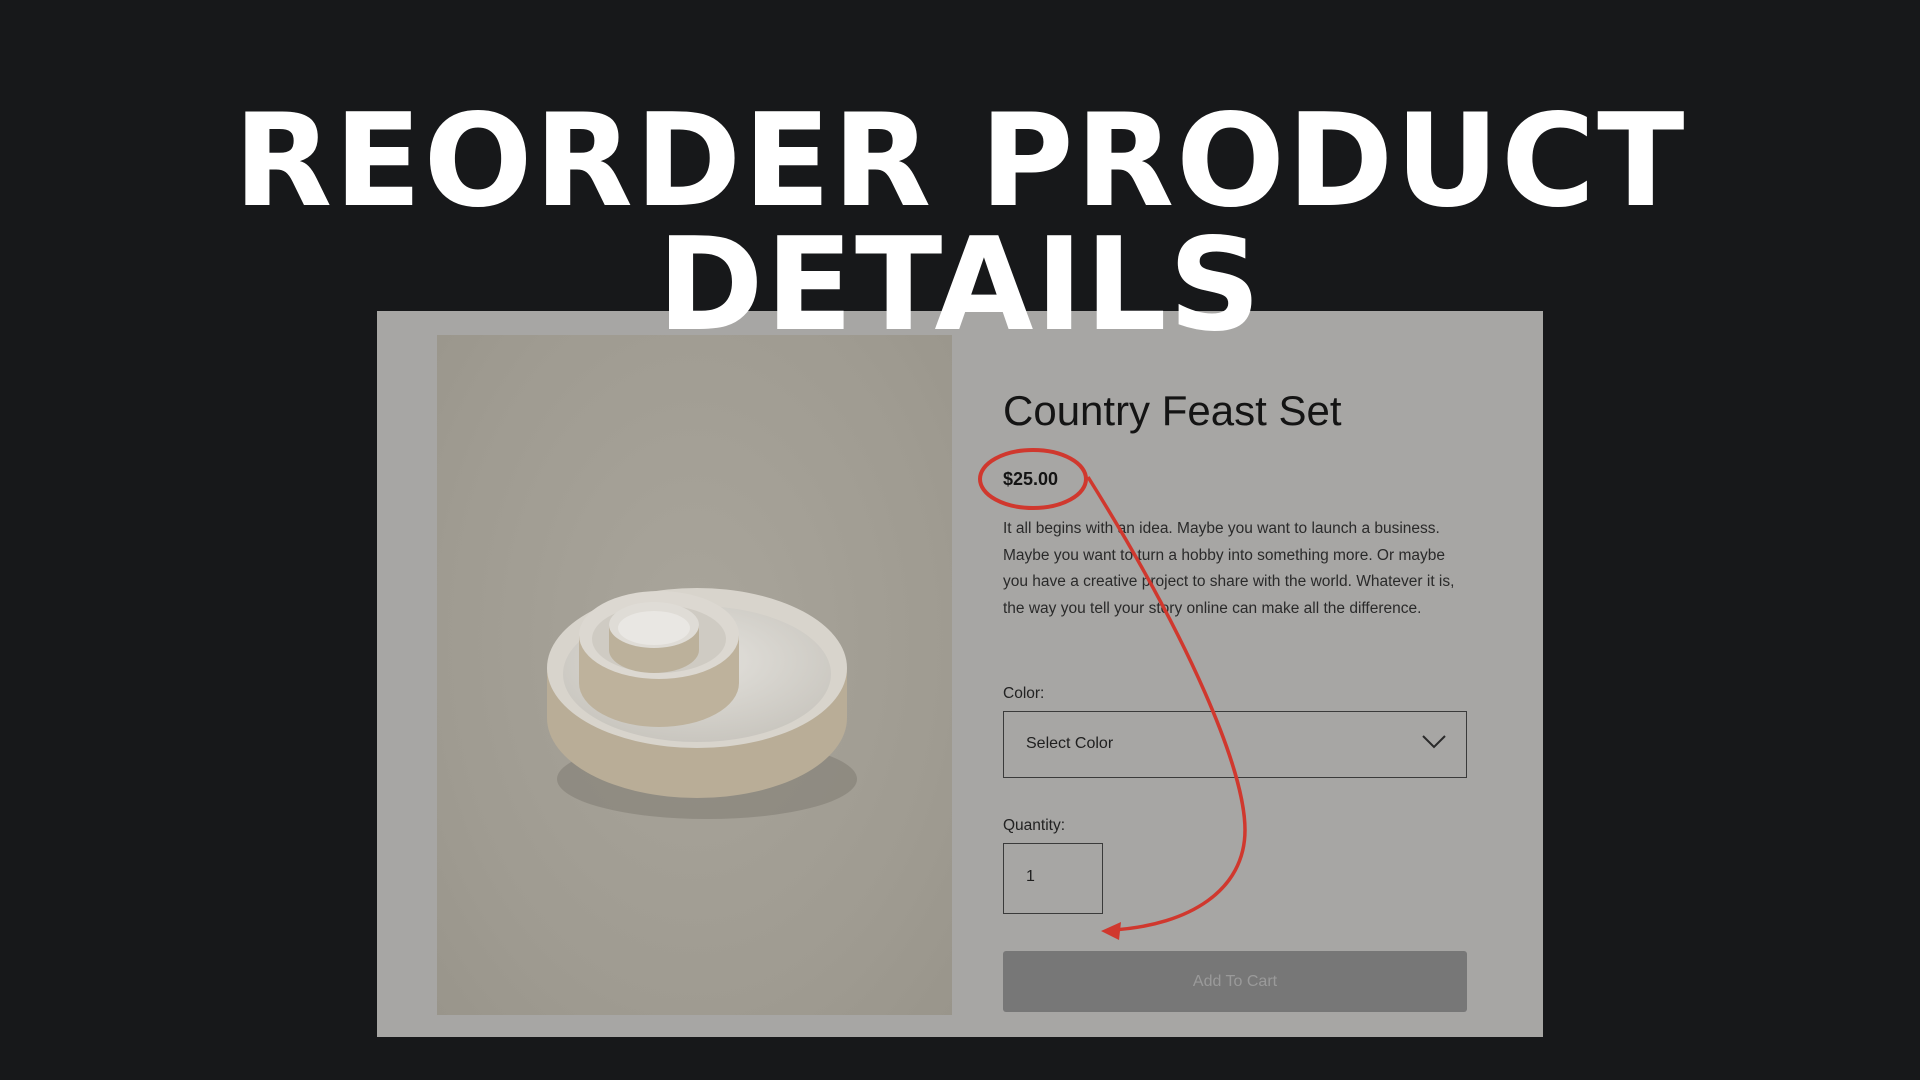 The height and width of the screenshot is (1080, 1920). What do you see at coordinates (702, 703) in the screenshot?
I see `nesting-bowls-illustration` at bounding box center [702, 703].